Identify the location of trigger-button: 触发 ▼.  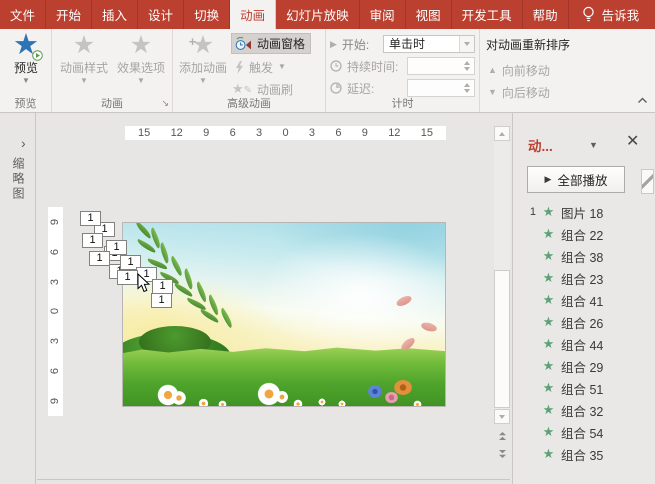
(260, 67).